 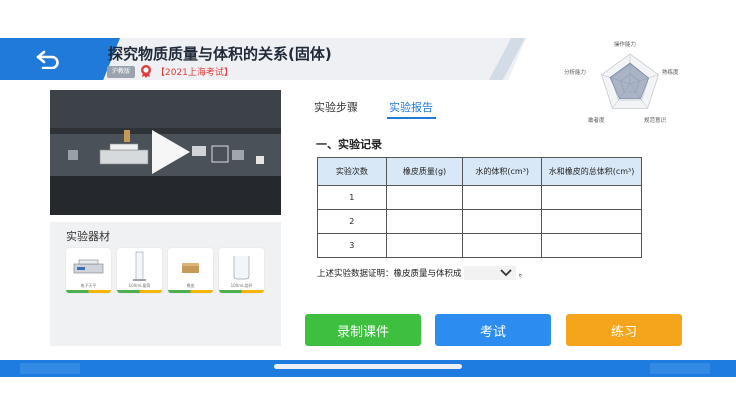 What do you see at coordinates (368, 366) in the screenshot?
I see `home-indicator` at bounding box center [368, 366].